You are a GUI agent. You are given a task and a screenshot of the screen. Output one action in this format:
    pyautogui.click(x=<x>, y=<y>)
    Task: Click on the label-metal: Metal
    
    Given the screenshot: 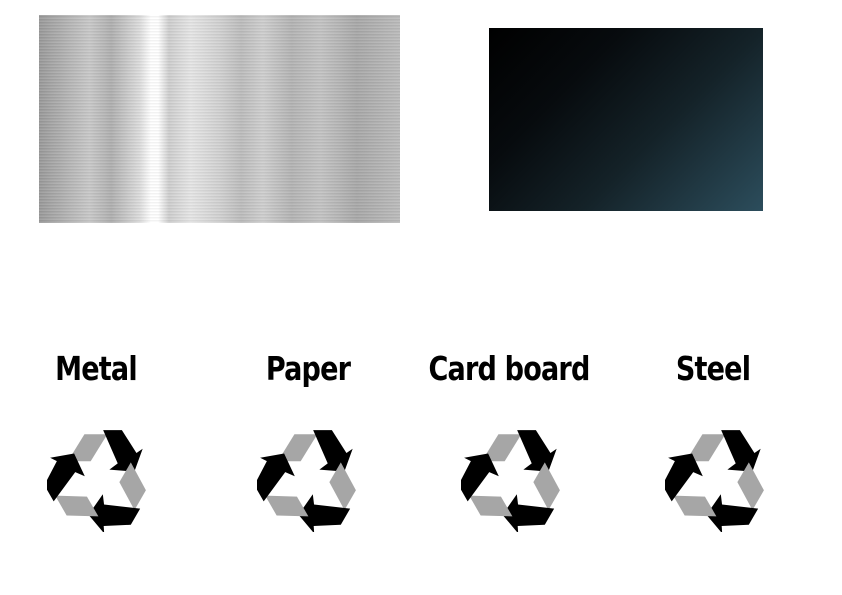 What is the action you would take?
    pyautogui.click(x=96, y=368)
    